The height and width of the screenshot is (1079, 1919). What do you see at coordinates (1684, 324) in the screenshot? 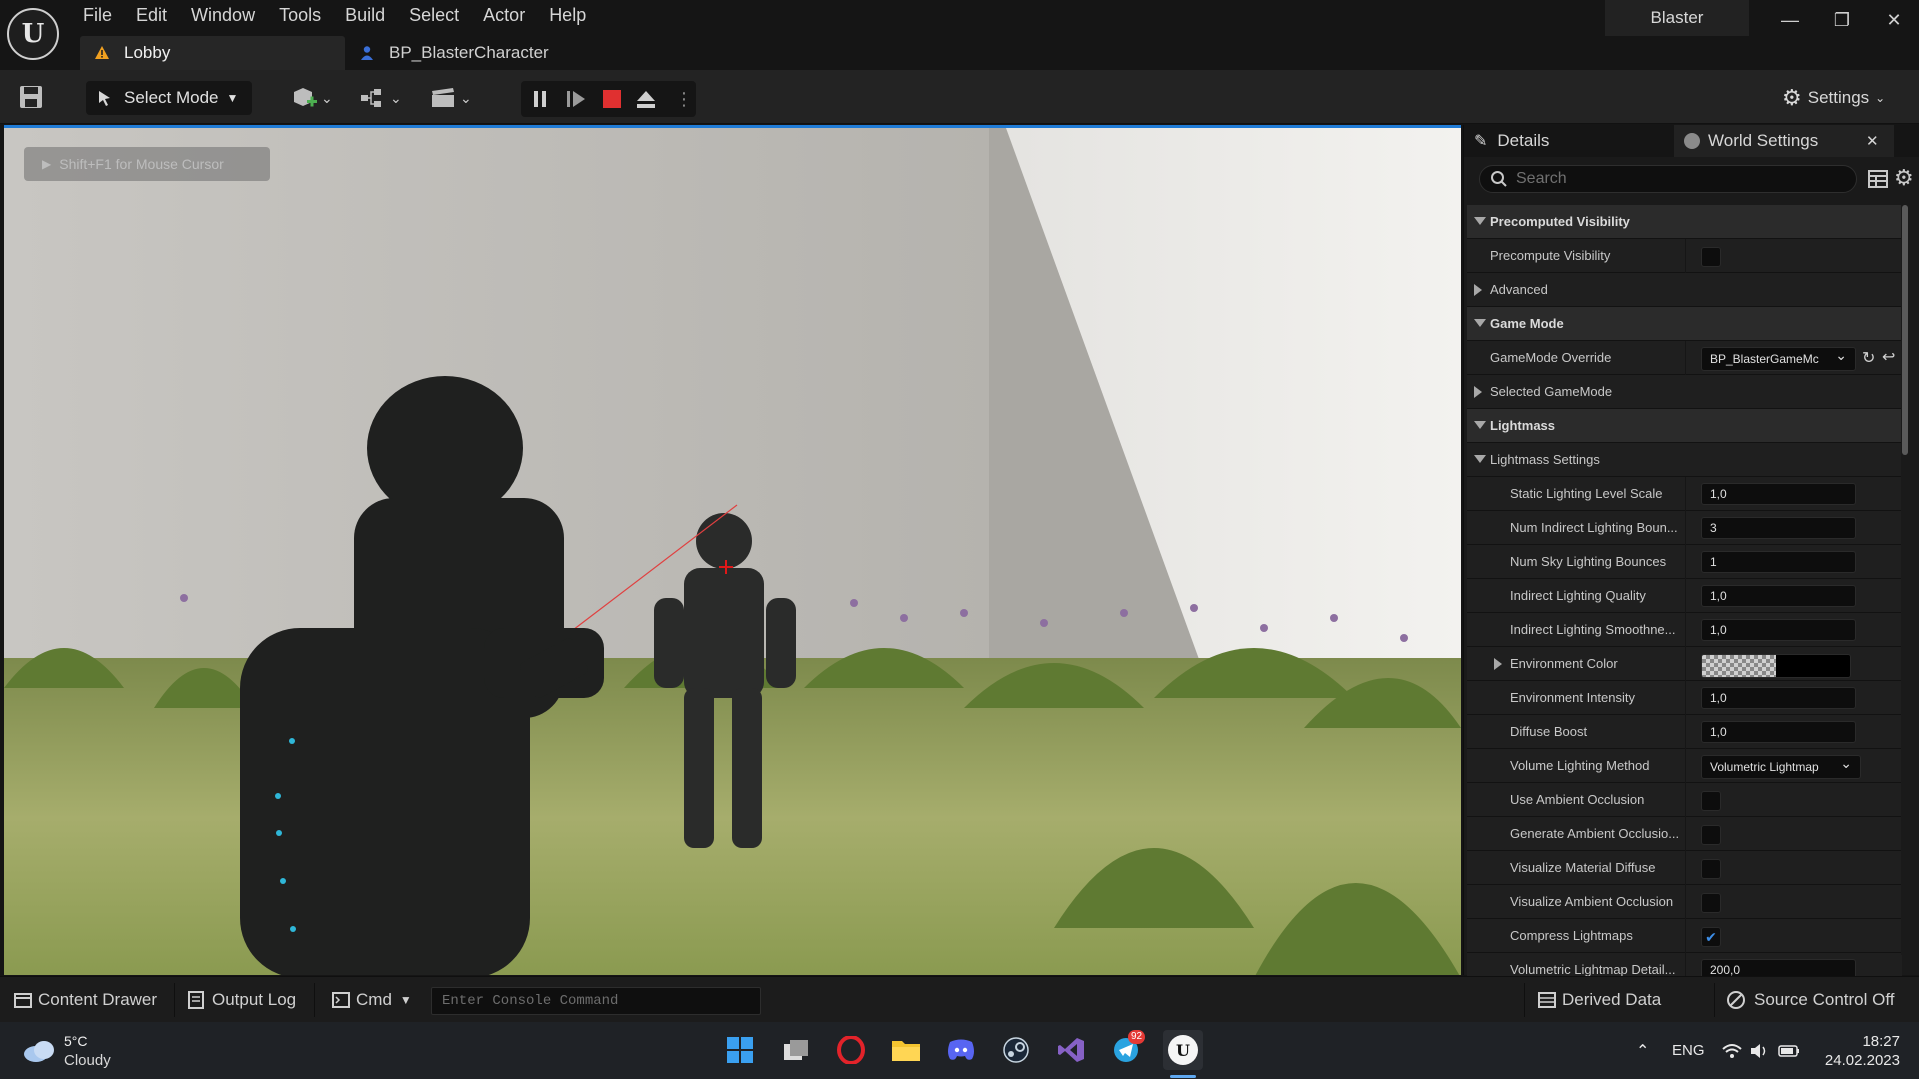
I see `category-row: Game Mode` at bounding box center [1684, 324].